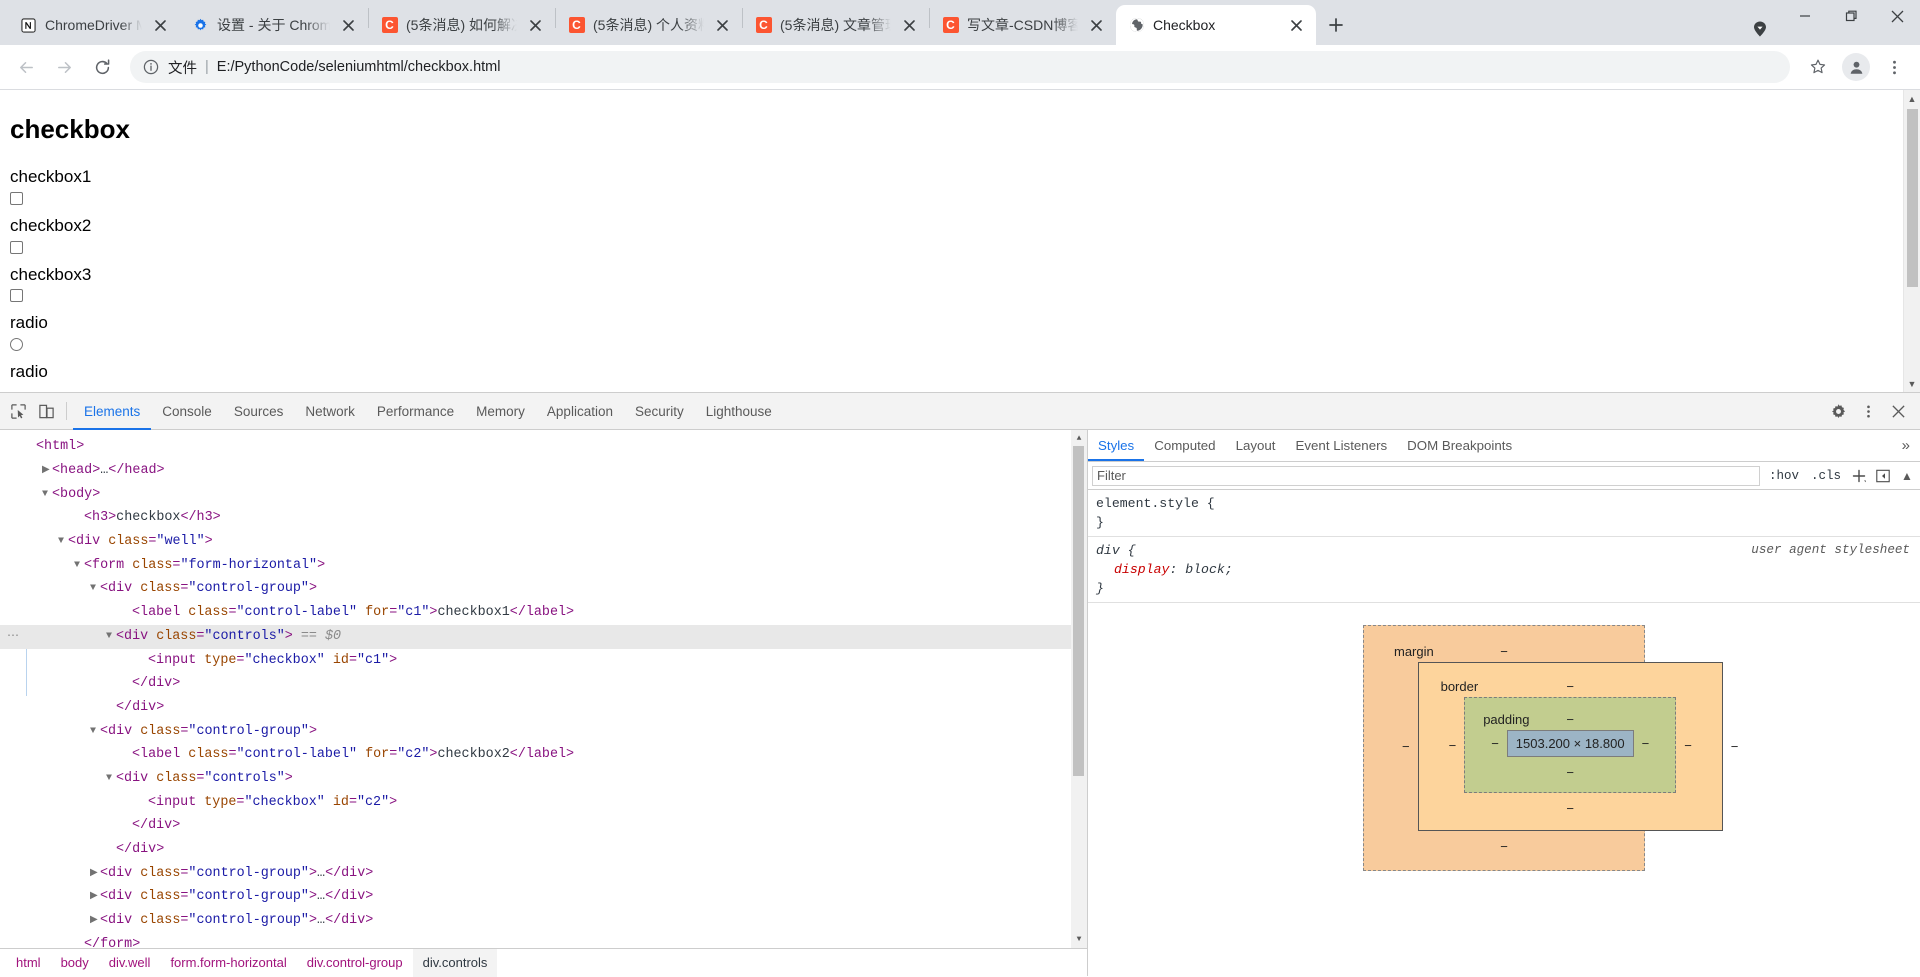 The height and width of the screenshot is (977, 1920). What do you see at coordinates (102, 67) in the screenshot?
I see `reload-icon` at bounding box center [102, 67].